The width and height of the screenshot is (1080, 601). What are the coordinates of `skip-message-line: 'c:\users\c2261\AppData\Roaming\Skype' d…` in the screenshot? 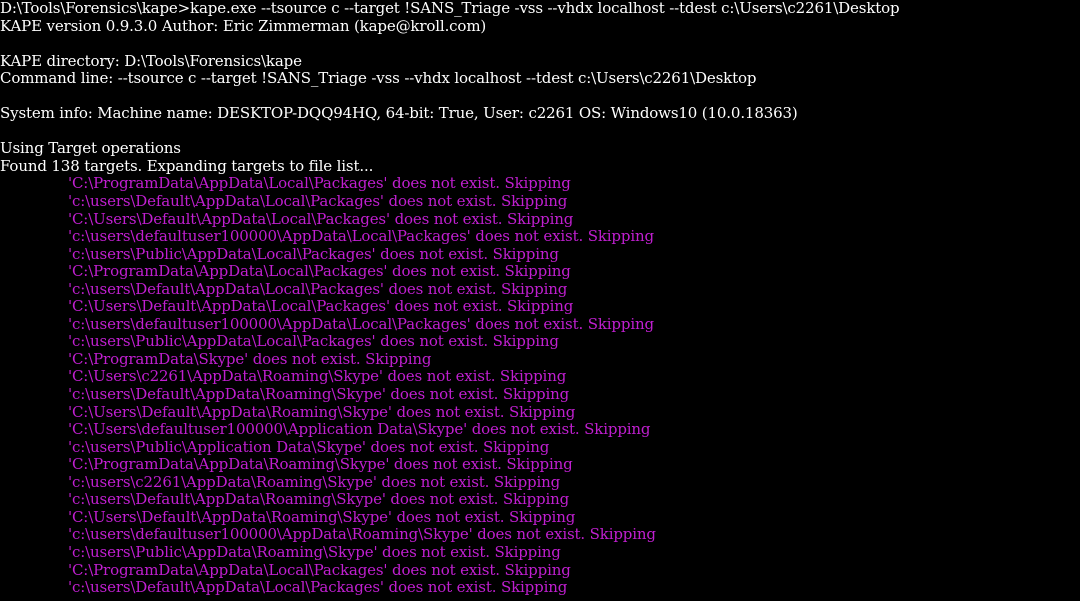 It's located at (314, 481).